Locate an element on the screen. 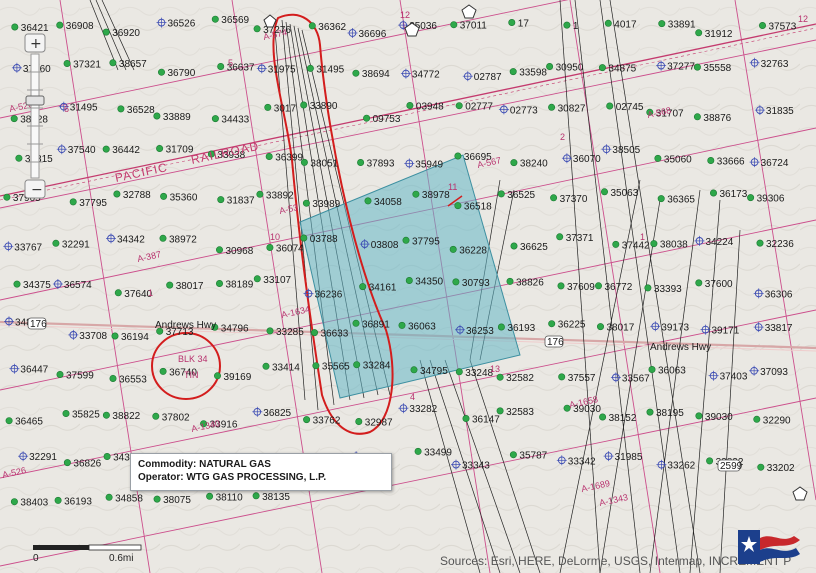 The height and width of the screenshot is (573, 816). plus-icon: + is located at coordinates (36, 44).